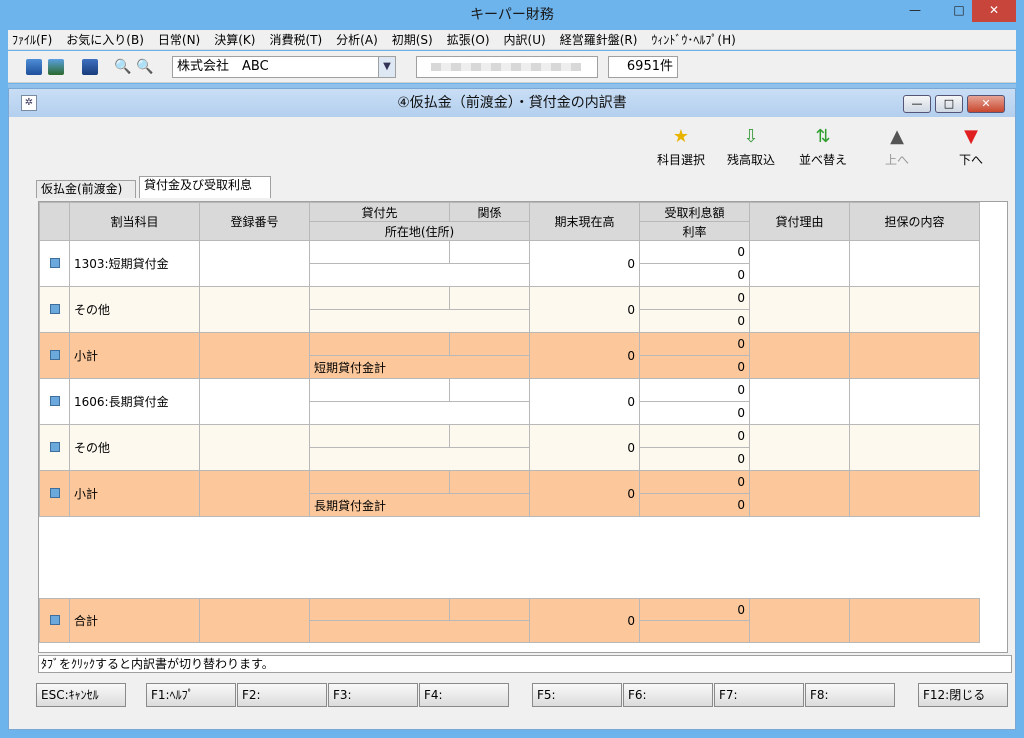 The width and height of the screenshot is (1024, 738). What do you see at coordinates (971, 147) in the screenshot?
I see `move-down-button: ▼ 下へ` at bounding box center [971, 147].